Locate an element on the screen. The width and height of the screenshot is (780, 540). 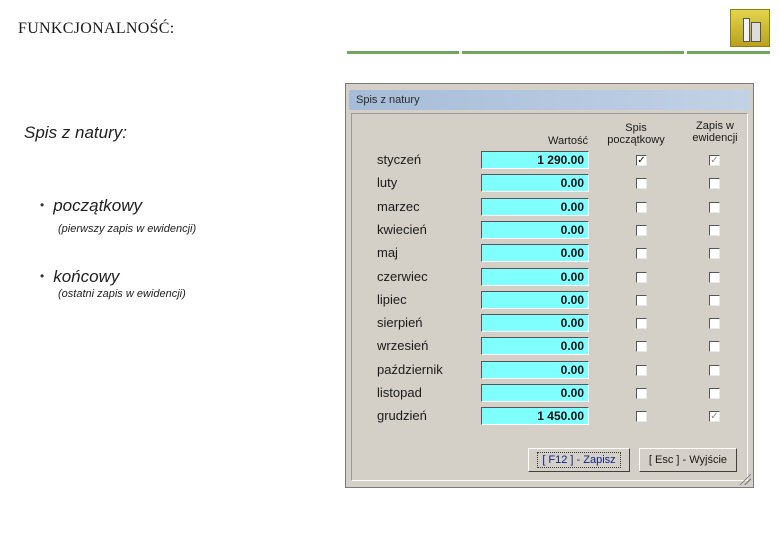
month-label: listopad is located at coordinates (399, 392).